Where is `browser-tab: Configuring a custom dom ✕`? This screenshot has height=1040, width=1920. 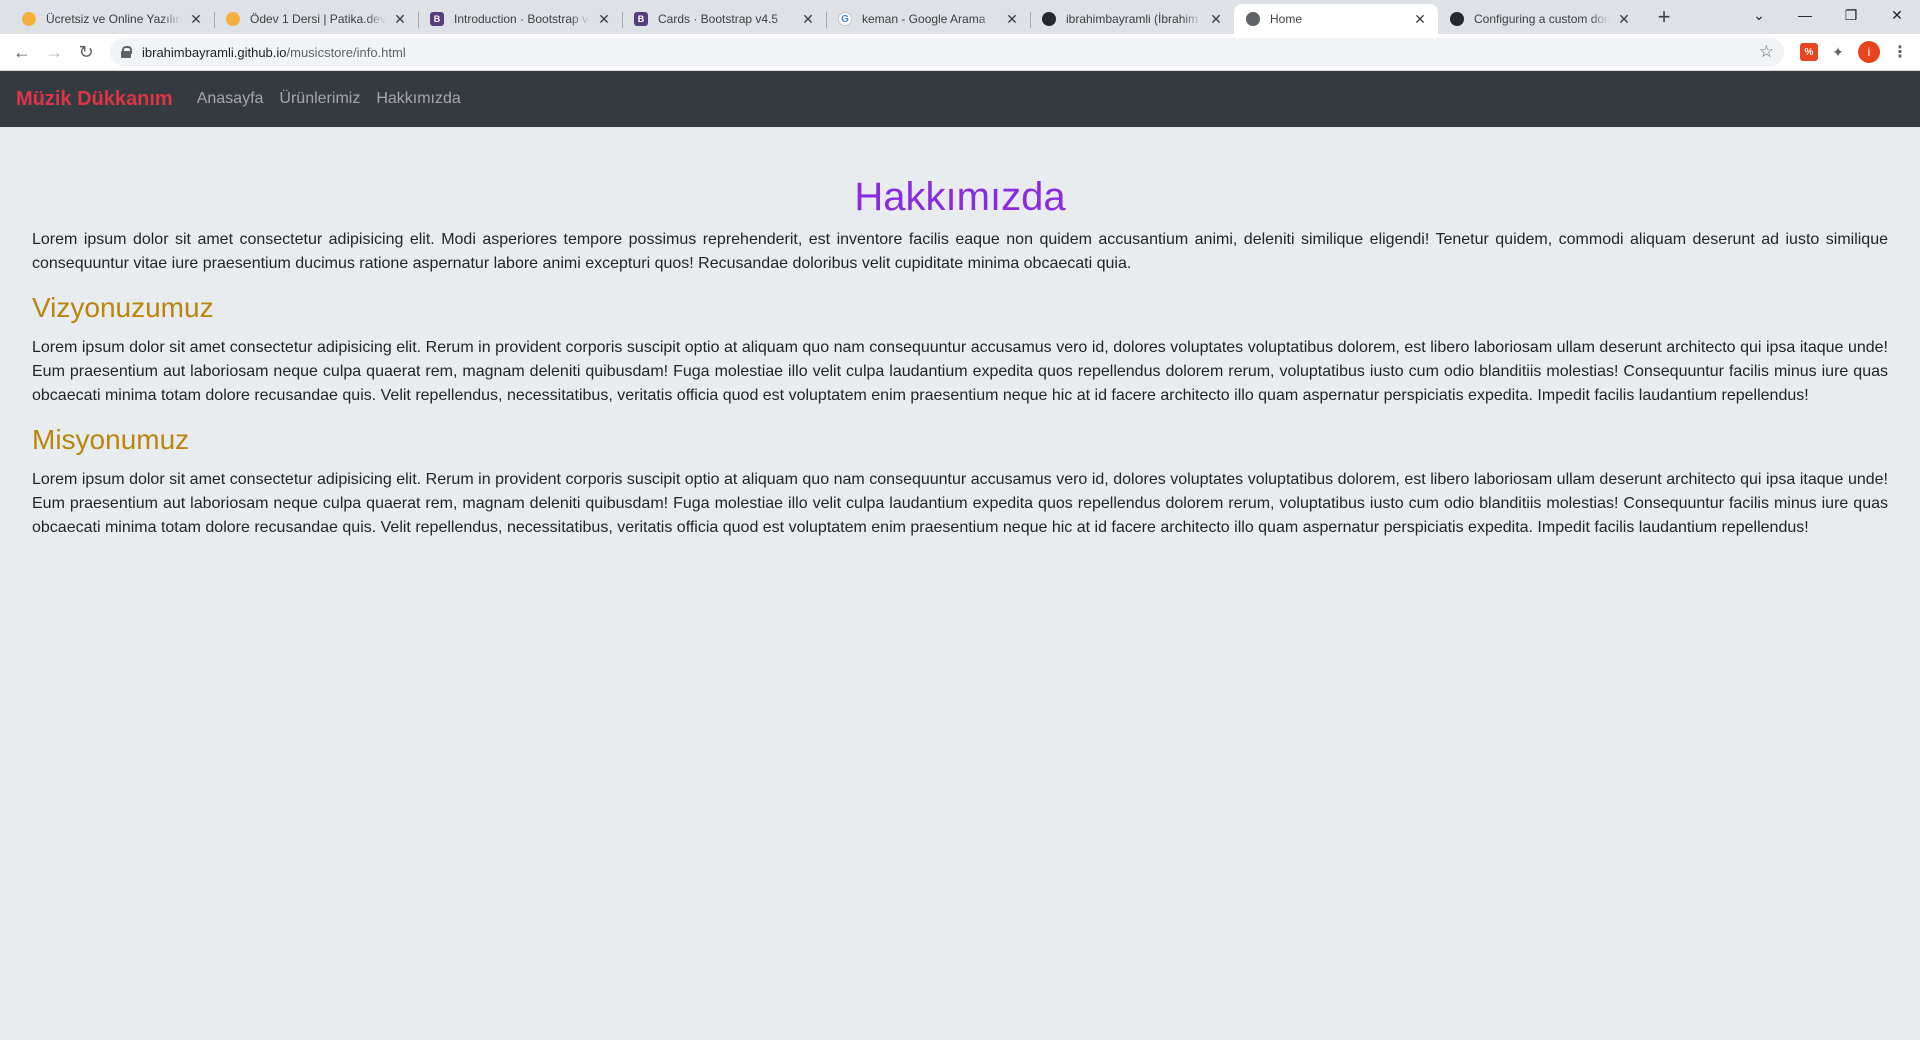 browser-tab: Configuring a custom dom ✕ is located at coordinates (1540, 19).